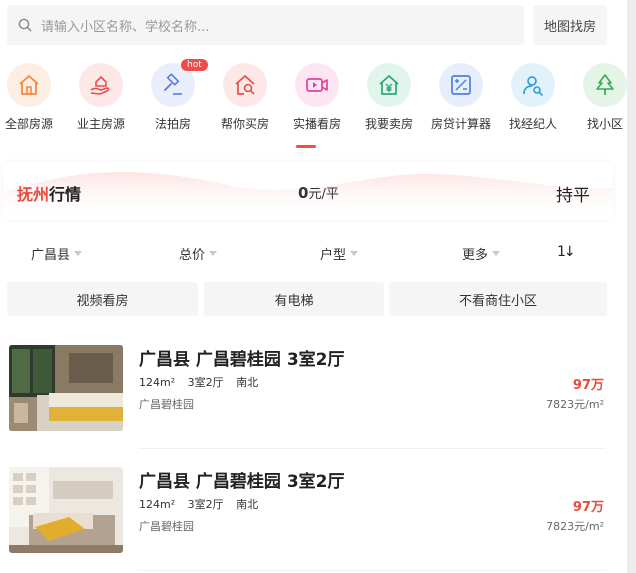  I want to click on category-live-viewing: 实播看房, so click(317, 98).